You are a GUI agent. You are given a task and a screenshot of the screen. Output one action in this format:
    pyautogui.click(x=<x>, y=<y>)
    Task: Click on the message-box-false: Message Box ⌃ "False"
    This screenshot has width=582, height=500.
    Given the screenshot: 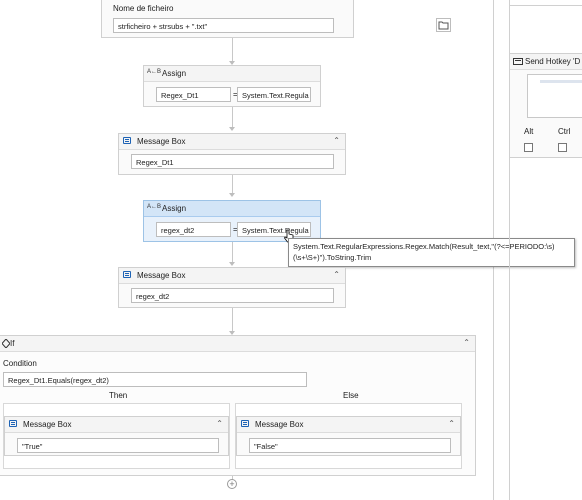 What is the action you would take?
    pyautogui.click(x=348, y=436)
    